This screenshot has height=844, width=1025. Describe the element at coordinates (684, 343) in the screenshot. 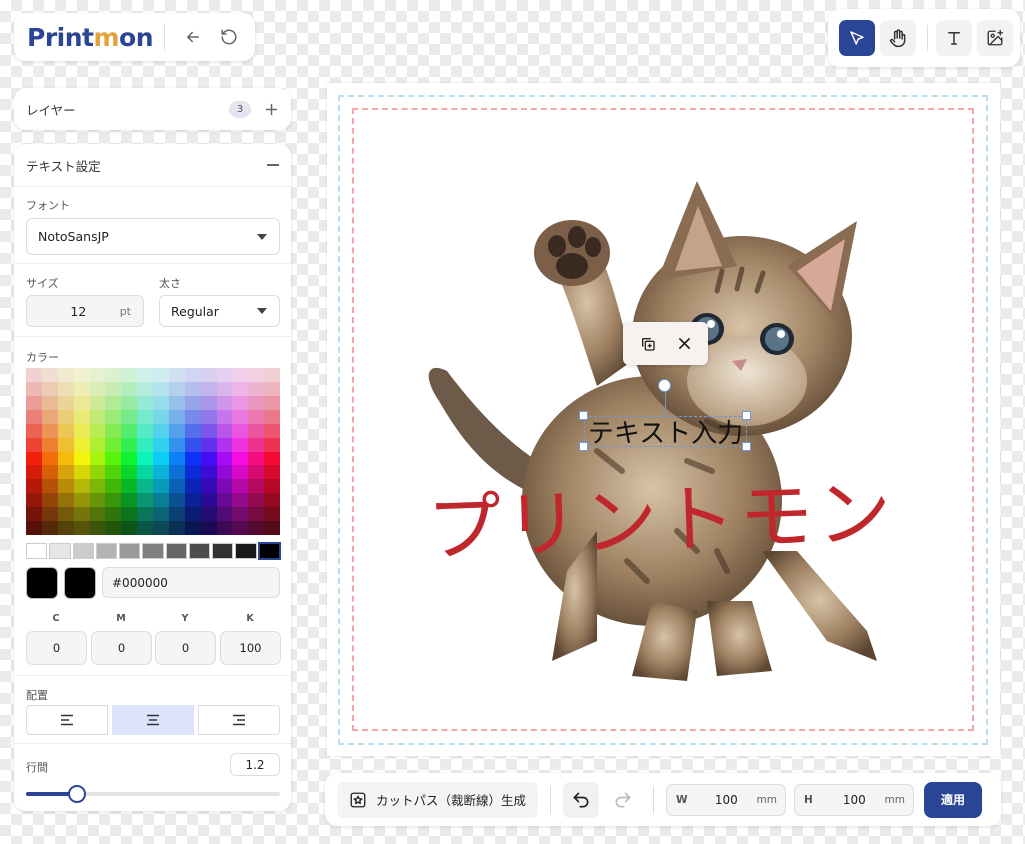

I see `delete-button` at that location.